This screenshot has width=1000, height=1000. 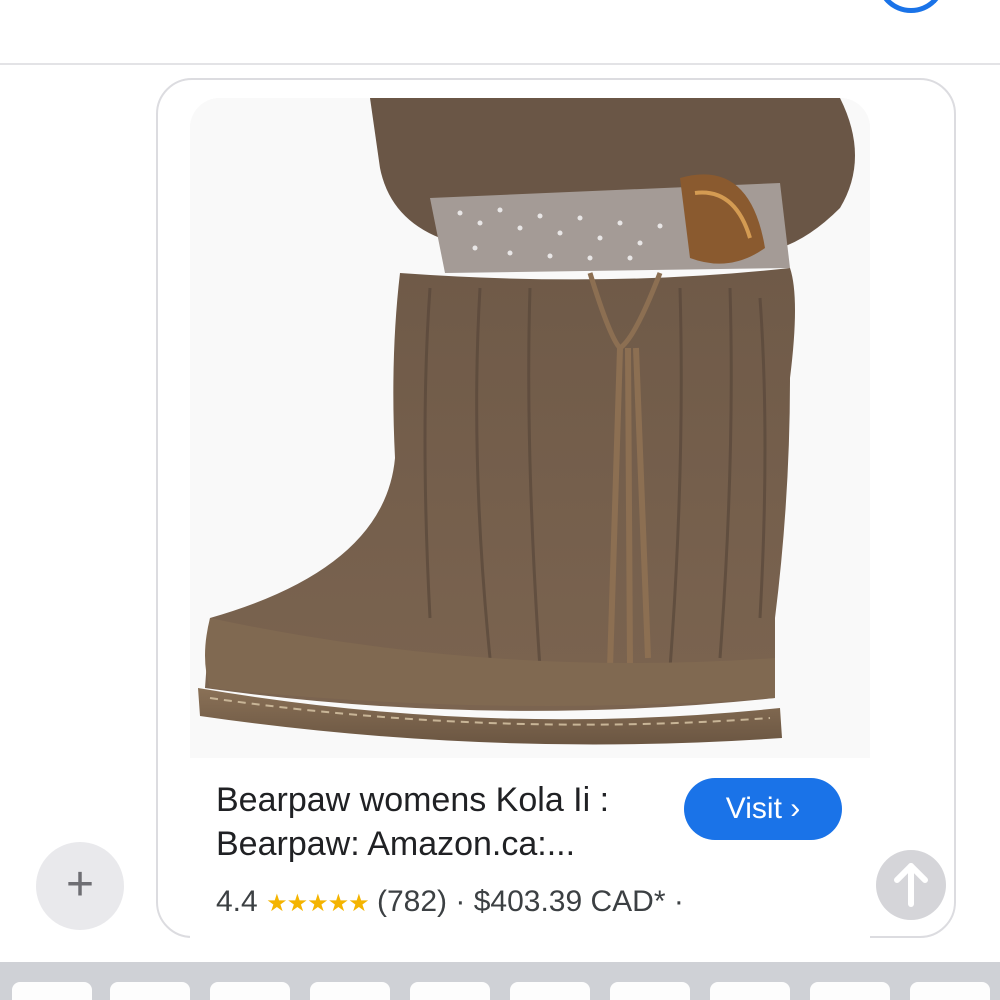 What do you see at coordinates (412, 901) in the screenshot?
I see `review-count: (782)` at bounding box center [412, 901].